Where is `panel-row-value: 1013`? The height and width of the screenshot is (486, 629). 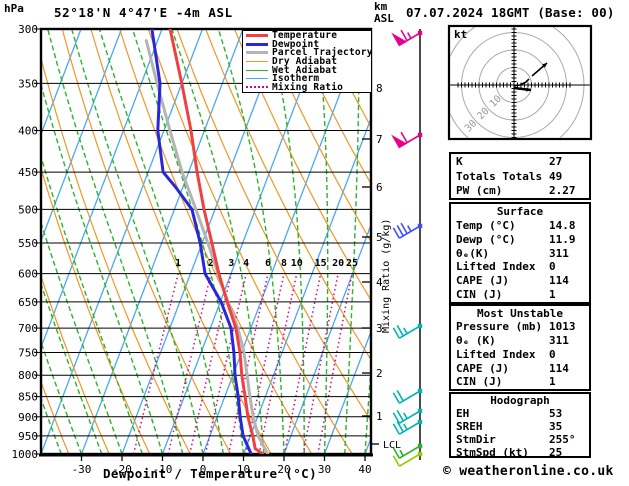 panel-row-value: 1013 is located at coordinates (562, 327).